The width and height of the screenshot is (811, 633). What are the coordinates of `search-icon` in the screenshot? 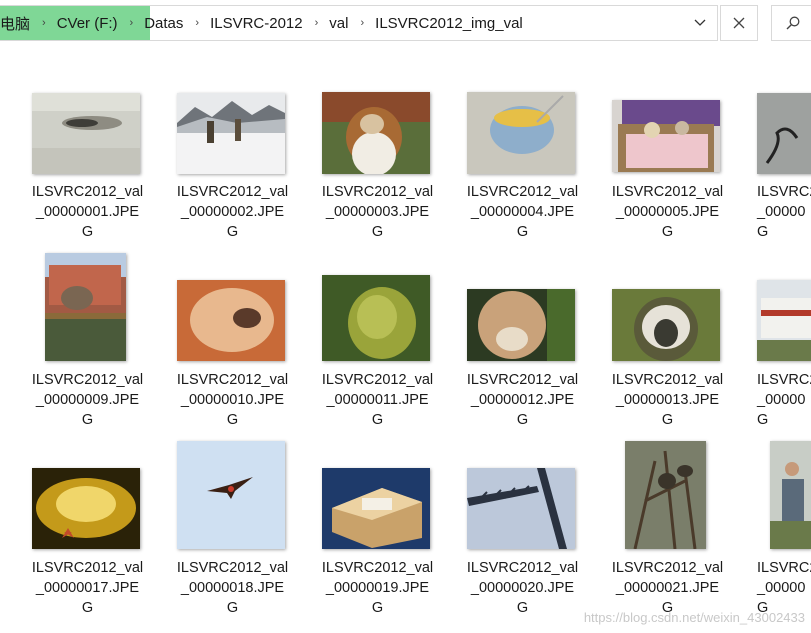 It's located at (793, 23).